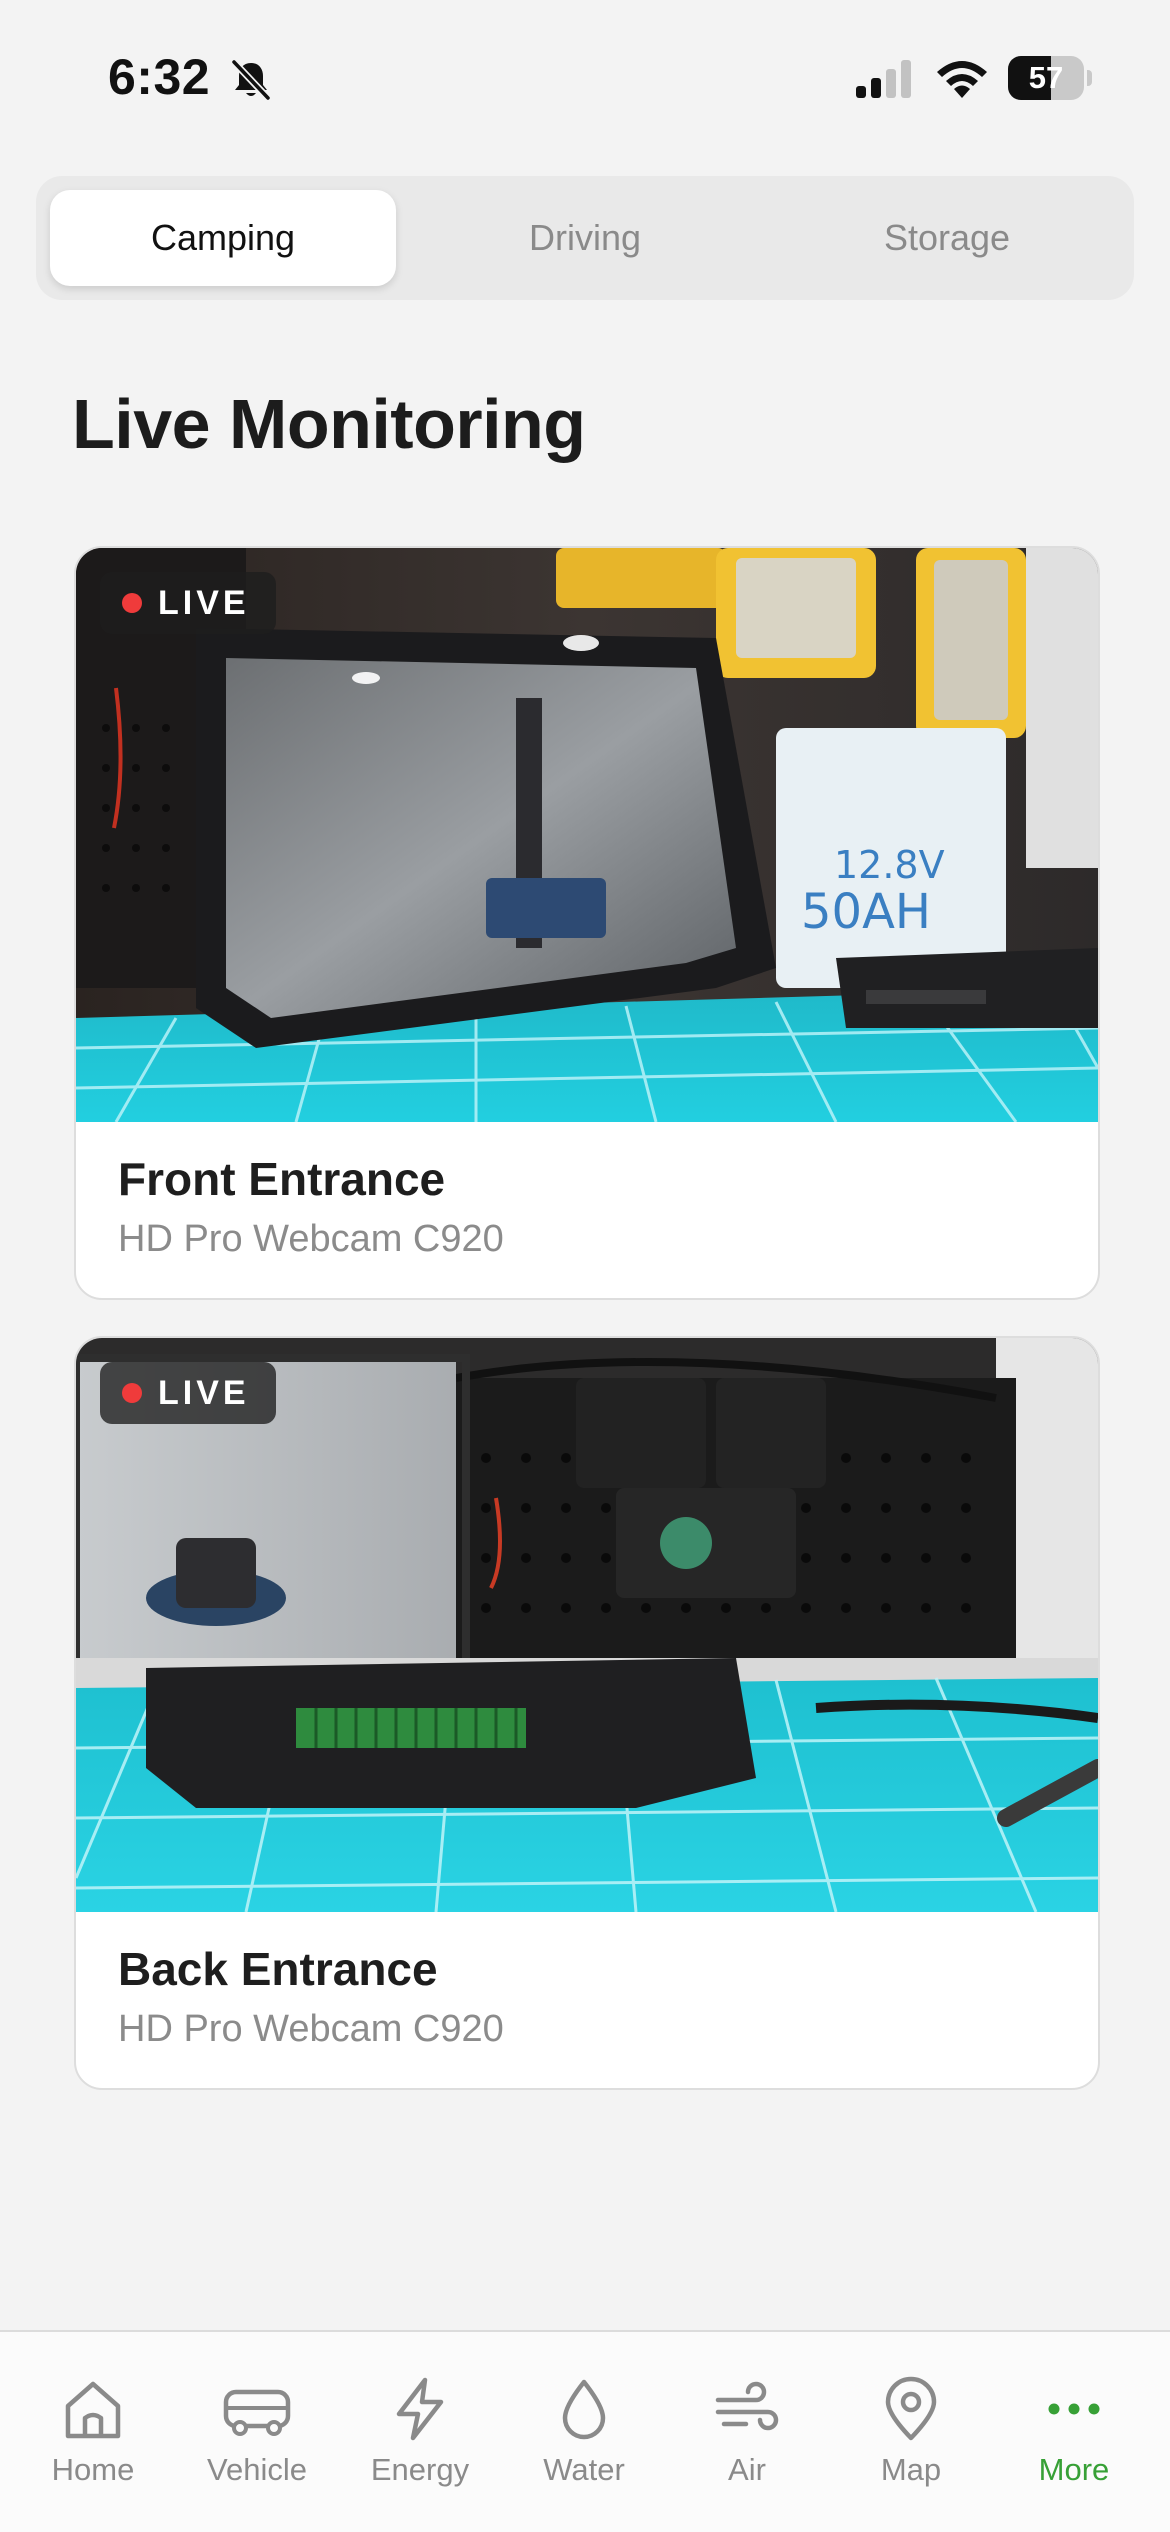 The height and width of the screenshot is (2532, 1170). I want to click on mode-segmented-control: Camping Driving Storage, so click(585, 238).